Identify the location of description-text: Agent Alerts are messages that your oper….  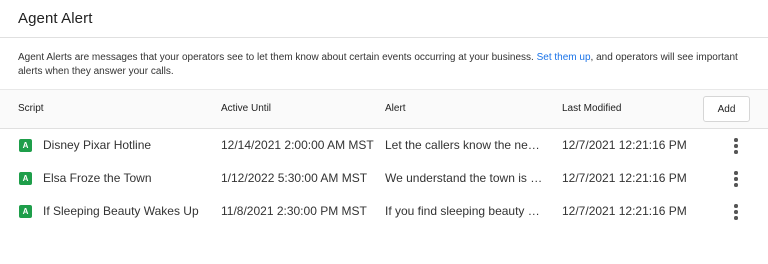
(277, 57).